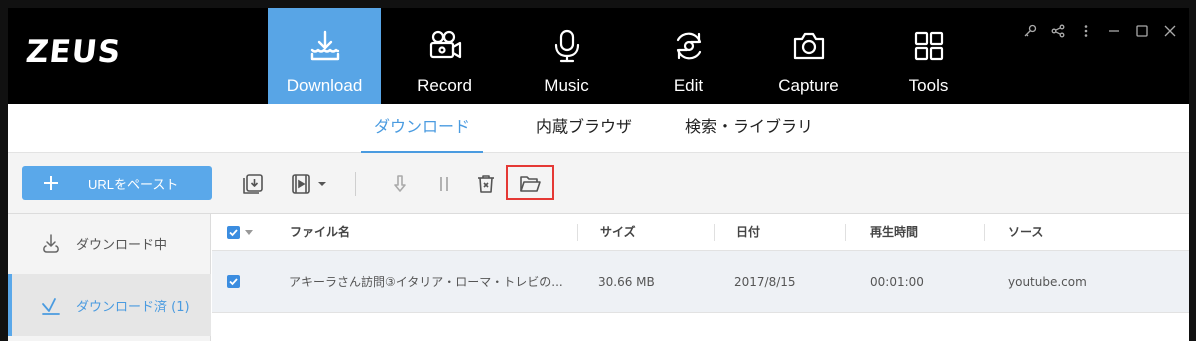  What do you see at coordinates (1058, 31) in the screenshot?
I see `share-icon` at bounding box center [1058, 31].